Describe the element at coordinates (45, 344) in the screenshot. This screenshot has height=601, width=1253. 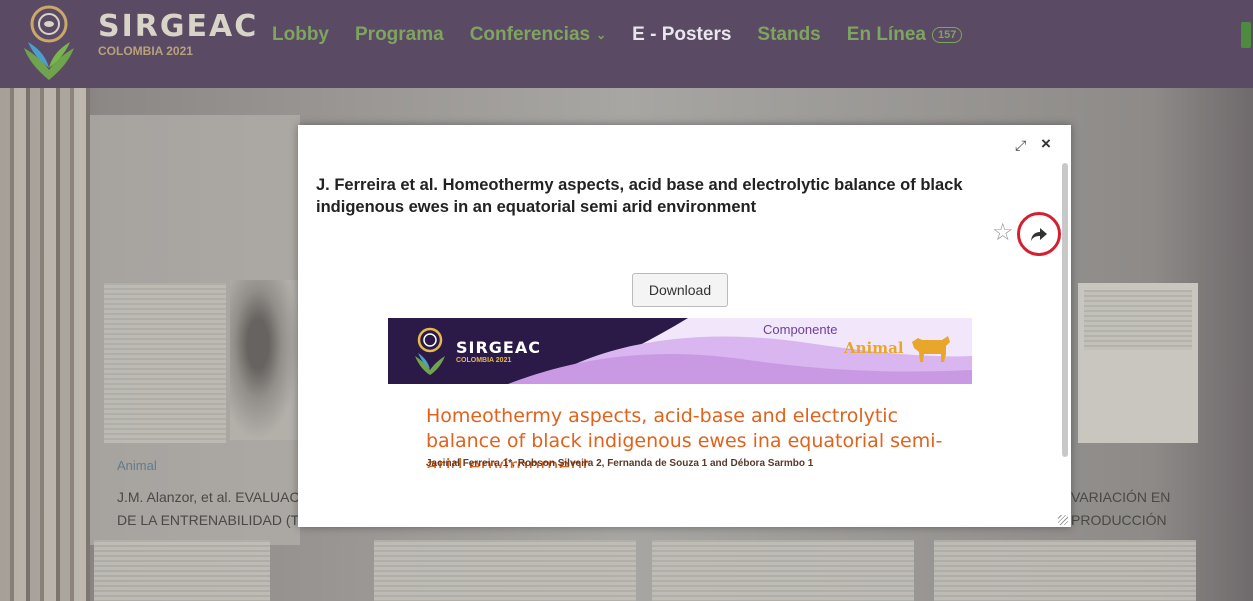
I see `bookshelf-image` at that location.